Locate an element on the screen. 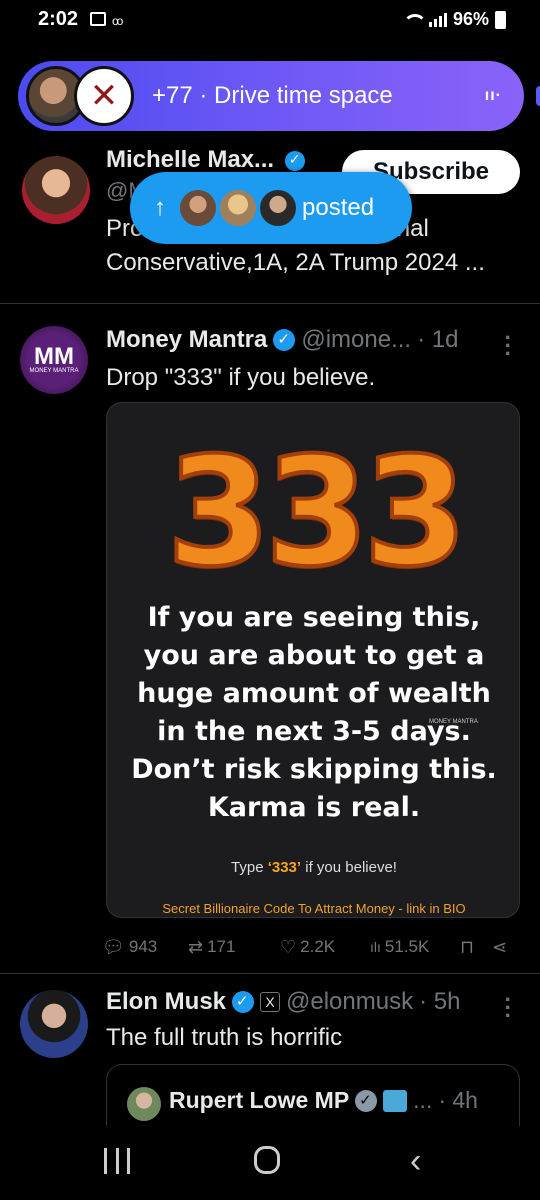  spaces-bar: ✕ +77 · Drive time space ıı· is located at coordinates (271, 96).